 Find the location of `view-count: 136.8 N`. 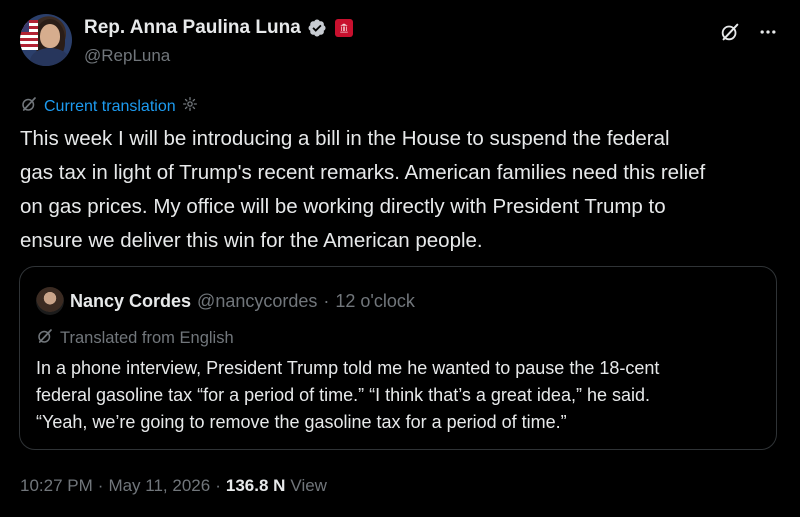

view-count: 136.8 N is located at coordinates (256, 486).